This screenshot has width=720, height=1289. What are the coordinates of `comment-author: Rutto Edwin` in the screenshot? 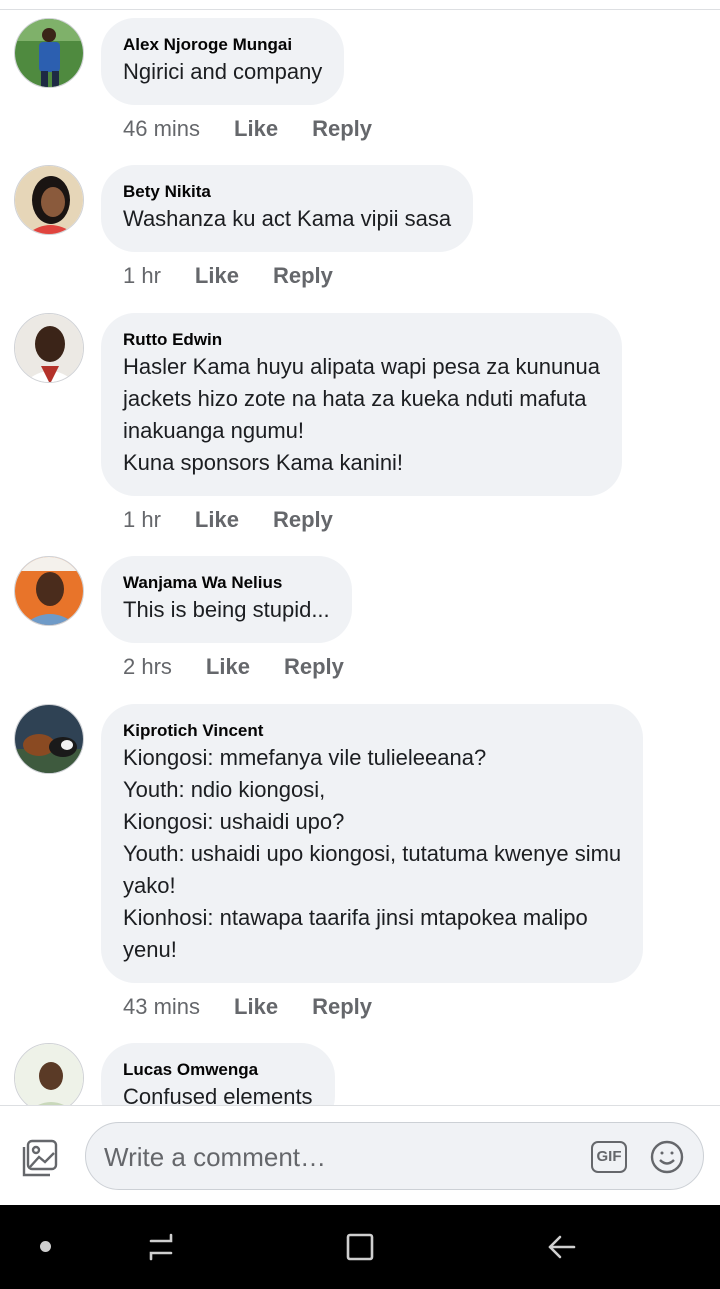 It's located at (361, 340).